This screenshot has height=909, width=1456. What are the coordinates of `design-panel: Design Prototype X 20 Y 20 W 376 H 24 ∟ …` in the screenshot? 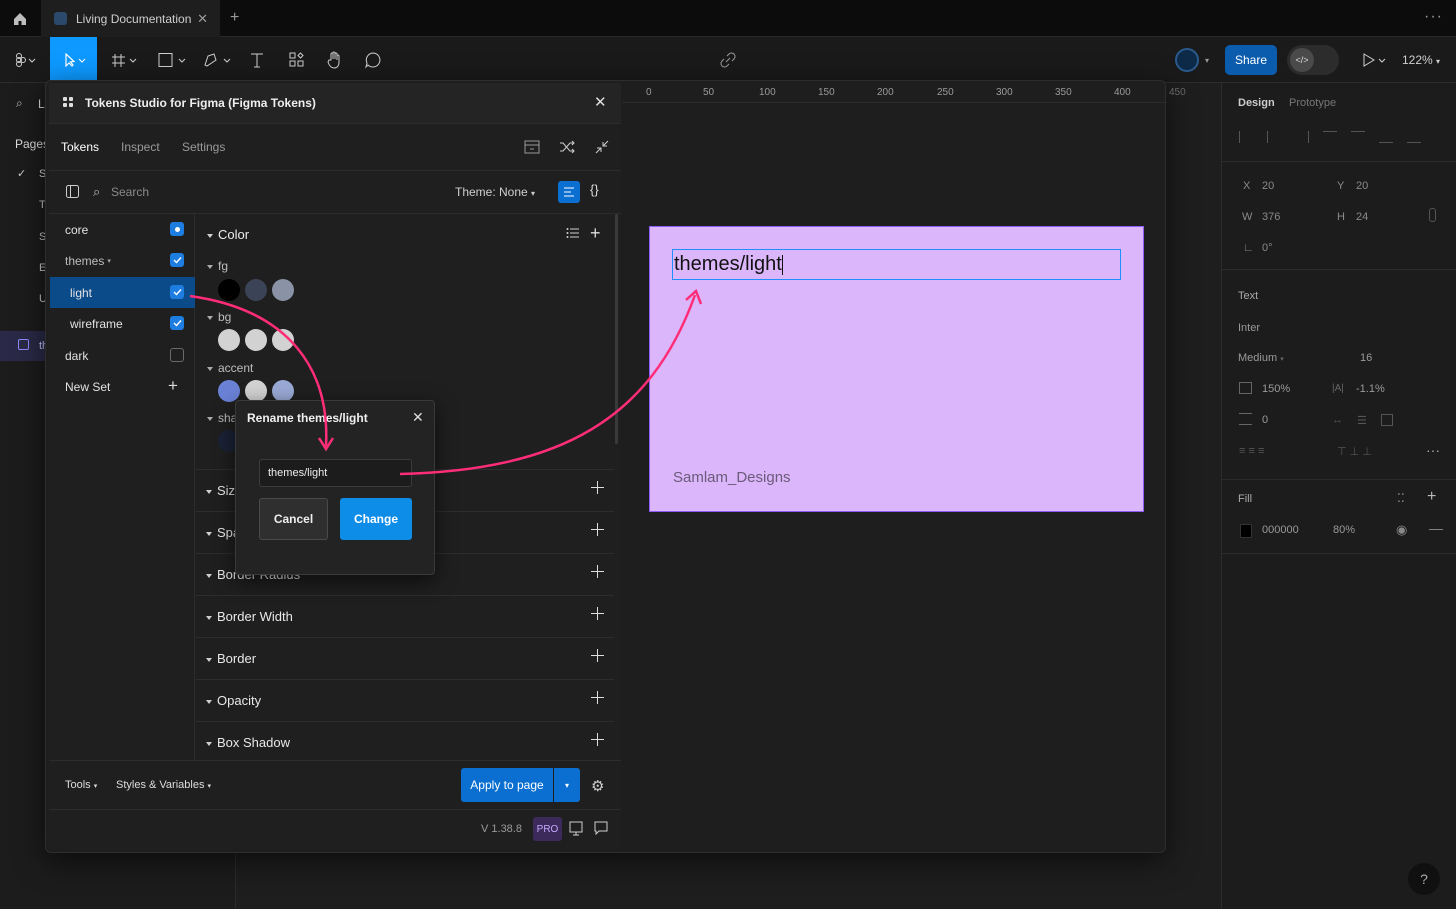 It's located at (1338, 496).